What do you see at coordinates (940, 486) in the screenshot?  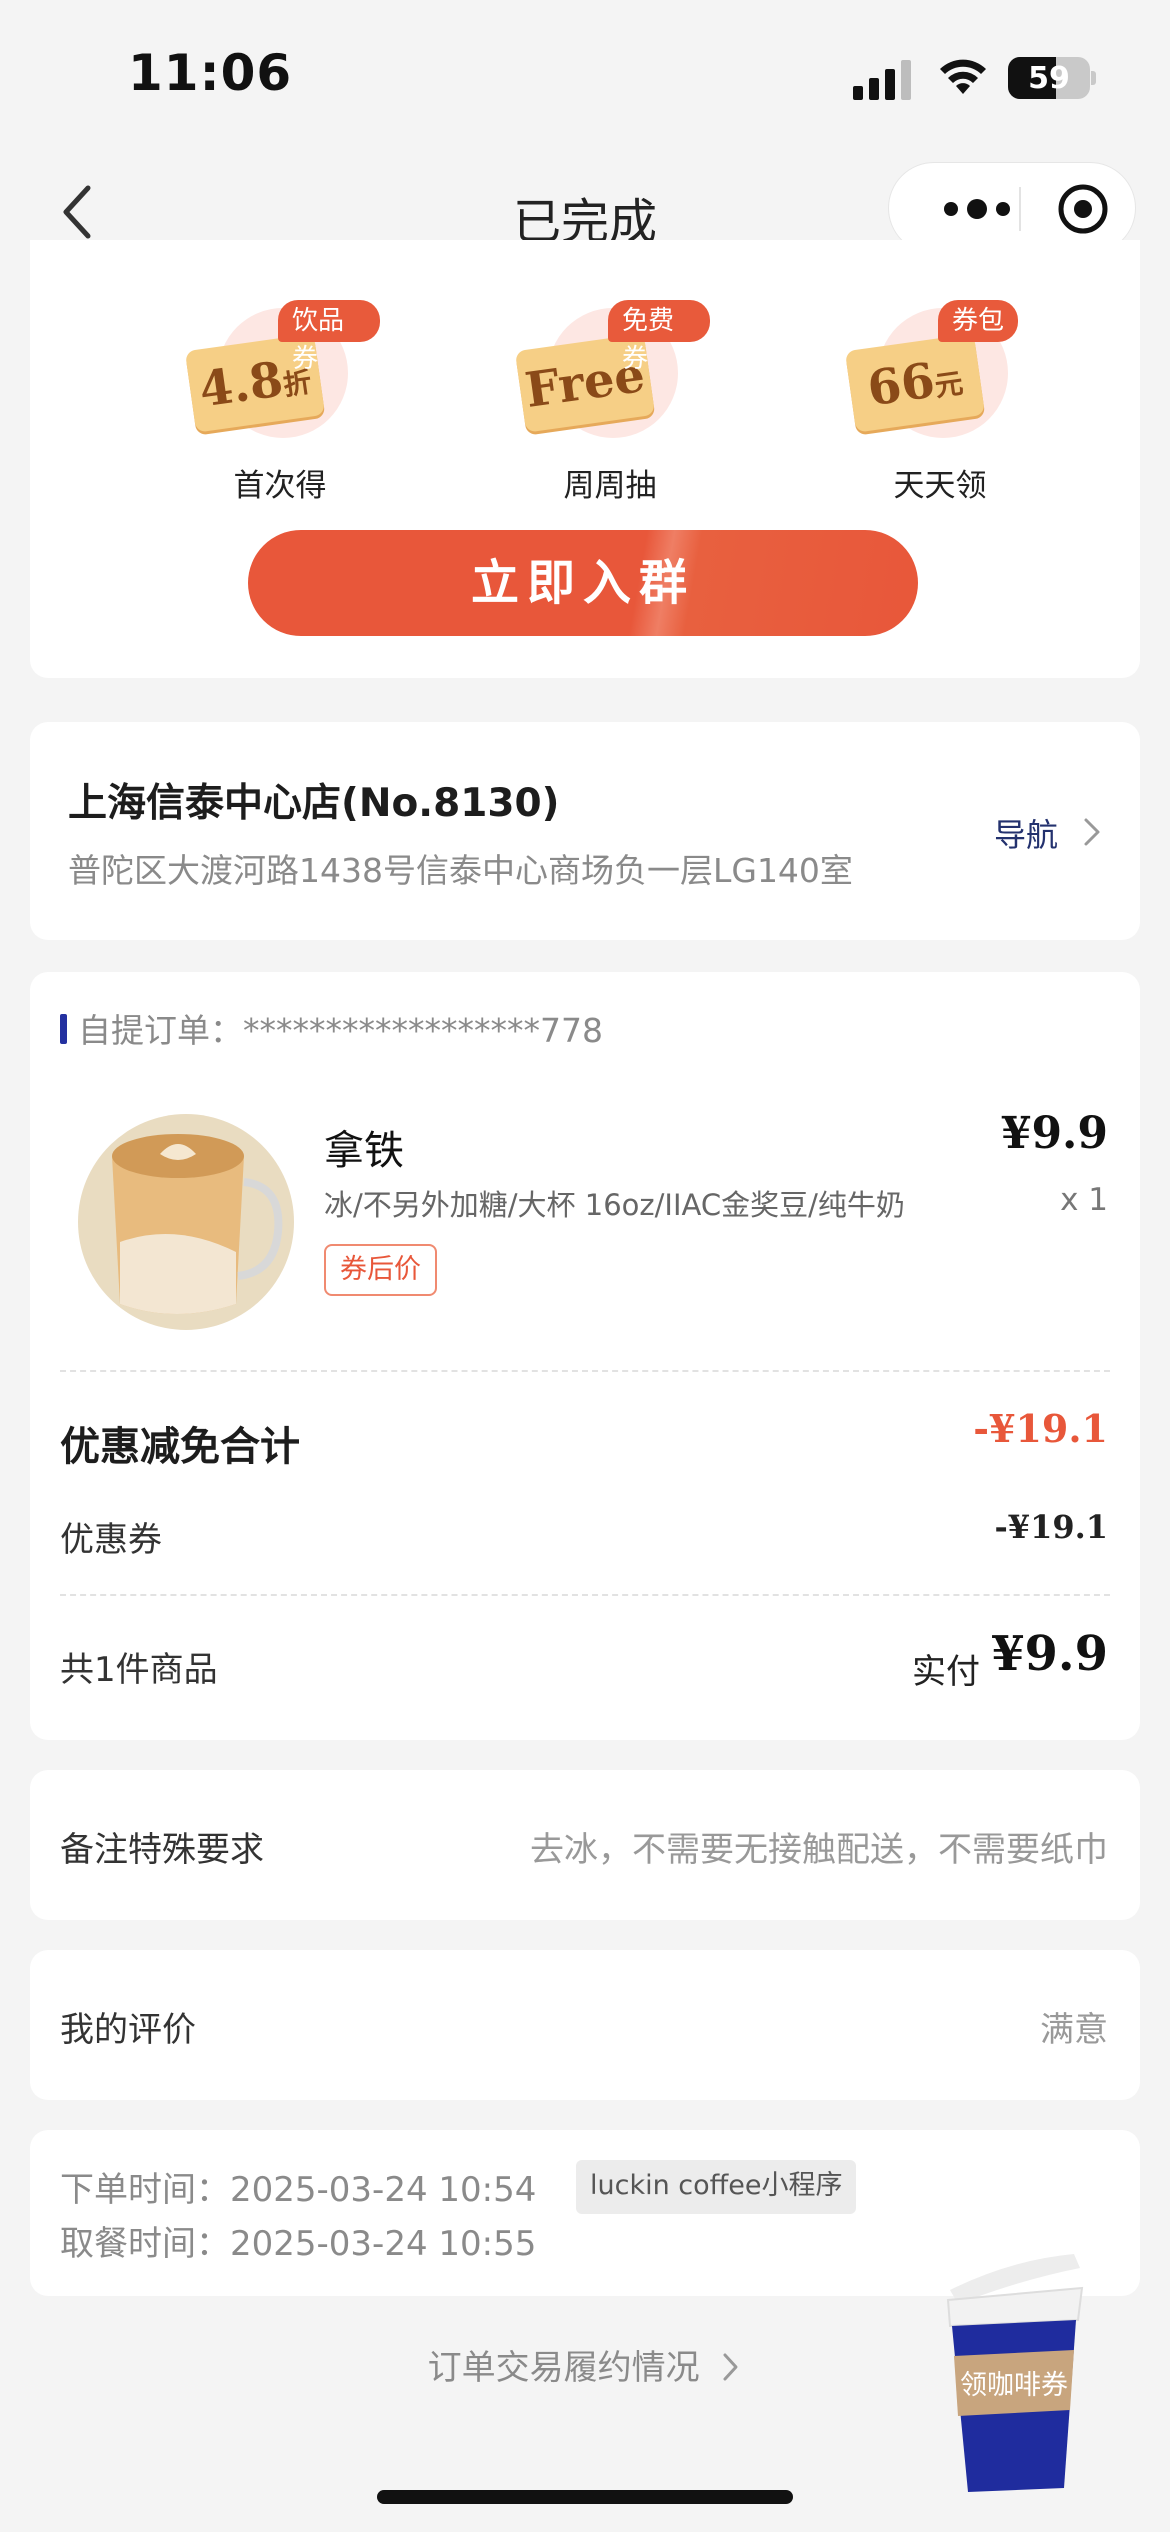 I see `promo-label: 天天领` at bounding box center [940, 486].